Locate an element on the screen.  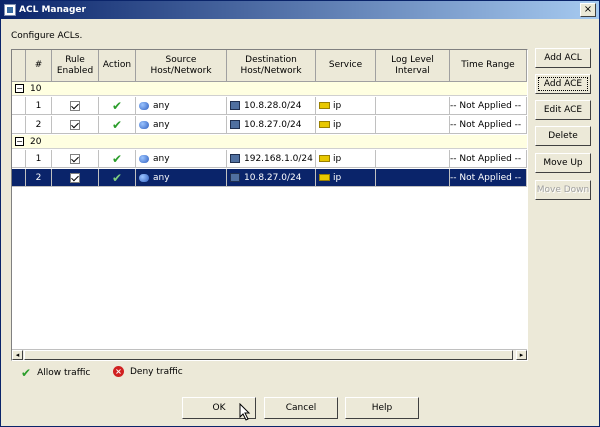
destination-value: 10.8.28.0/24 is located at coordinates (273, 105).